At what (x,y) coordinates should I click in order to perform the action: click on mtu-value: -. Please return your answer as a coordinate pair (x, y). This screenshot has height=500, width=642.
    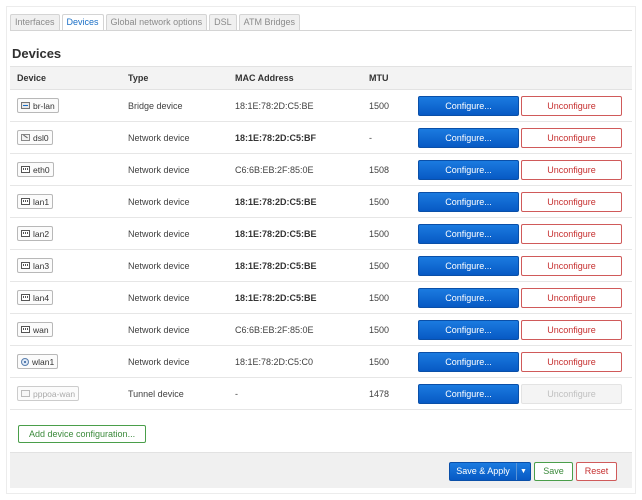
    Looking at the image, I should click on (370, 137).